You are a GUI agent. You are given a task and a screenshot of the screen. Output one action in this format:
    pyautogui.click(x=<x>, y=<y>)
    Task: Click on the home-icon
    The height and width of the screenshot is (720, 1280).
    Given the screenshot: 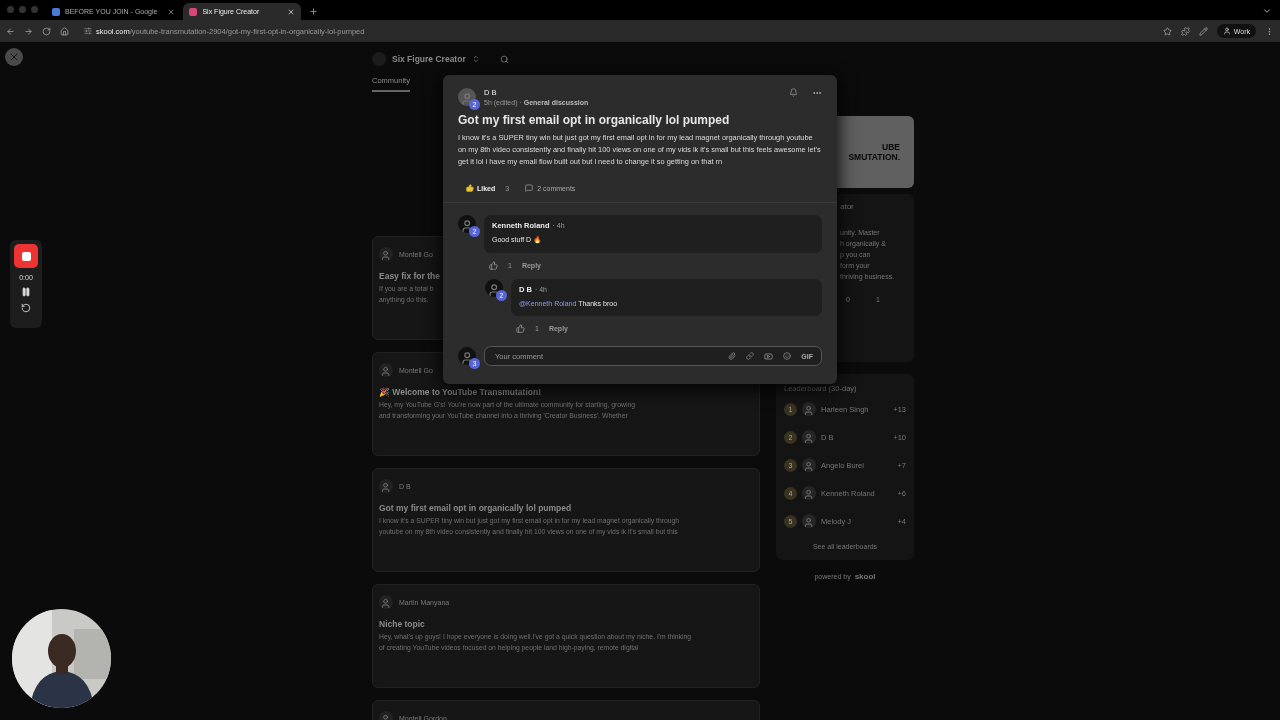 What is the action you would take?
    pyautogui.click(x=64, y=31)
    